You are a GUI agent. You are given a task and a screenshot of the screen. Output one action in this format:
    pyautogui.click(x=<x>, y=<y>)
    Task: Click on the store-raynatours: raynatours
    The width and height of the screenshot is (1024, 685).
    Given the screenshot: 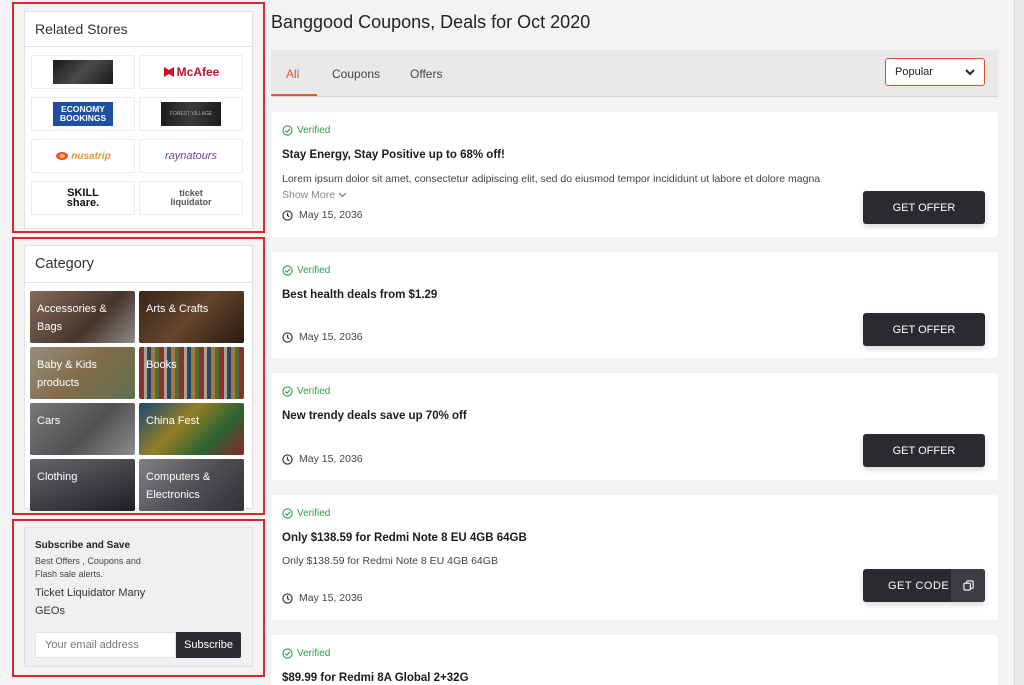 What is the action you would take?
    pyautogui.click(x=191, y=156)
    